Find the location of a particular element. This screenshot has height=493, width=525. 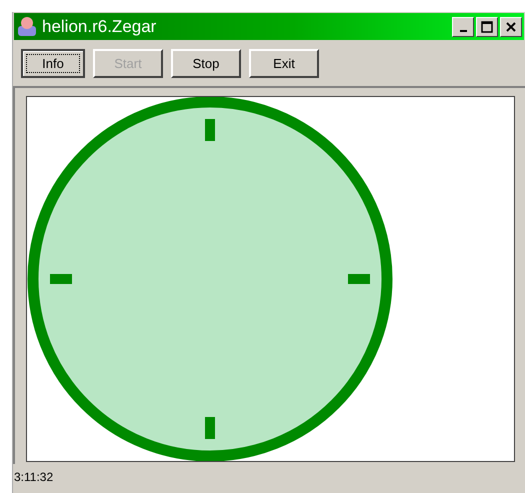

maximize-icon is located at coordinates (487, 26).